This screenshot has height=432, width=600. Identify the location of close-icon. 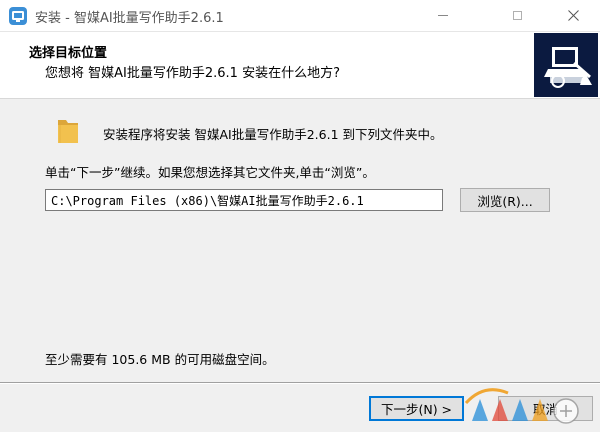
(573, 15).